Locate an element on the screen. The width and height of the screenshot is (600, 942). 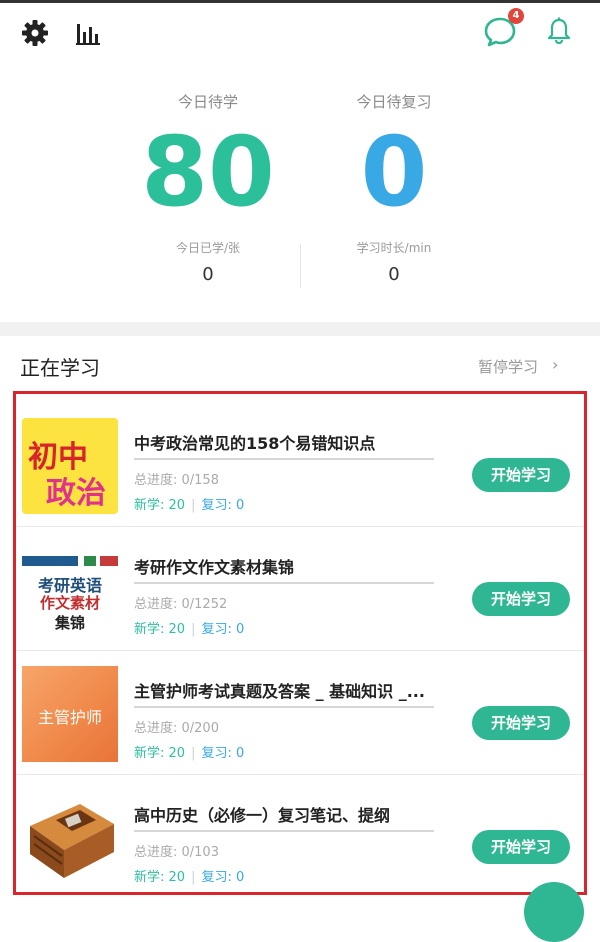
chat-badge: 4 is located at coordinates (516, 16).